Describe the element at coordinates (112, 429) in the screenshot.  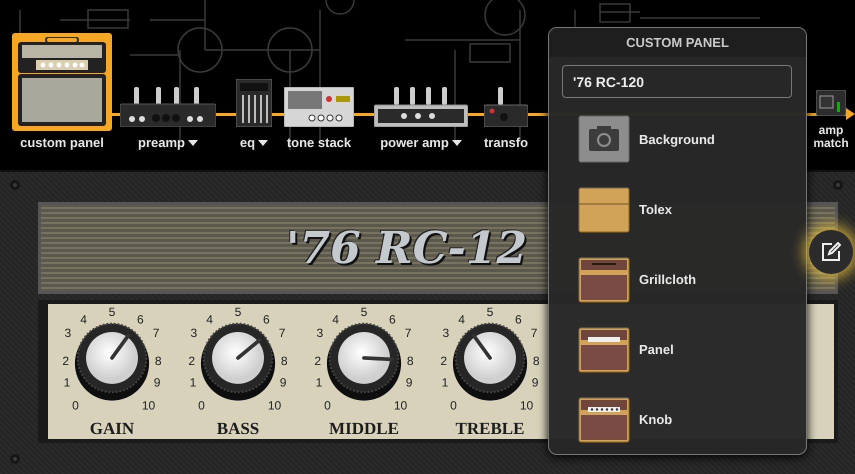
I see `knob-label: GAIN` at that location.